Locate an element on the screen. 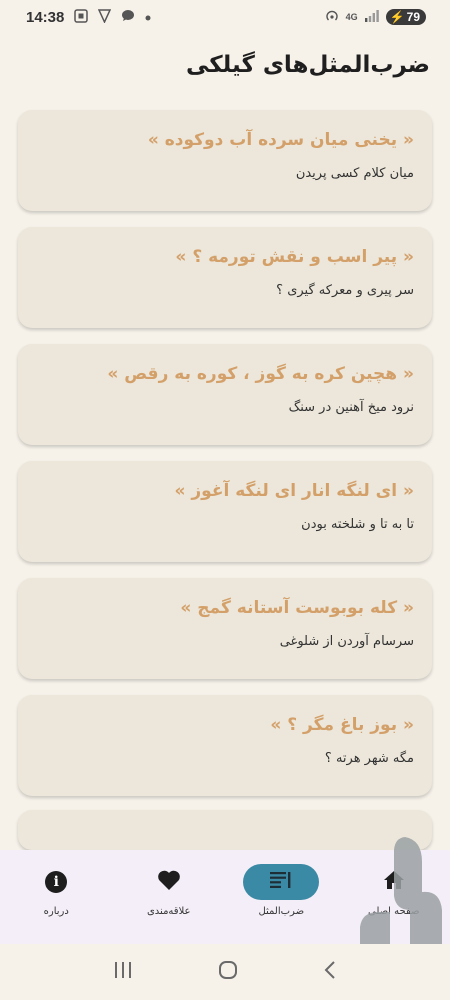 This screenshot has width=450, height=1000. status-right: 4G ⚡ 79 is located at coordinates (375, 17).